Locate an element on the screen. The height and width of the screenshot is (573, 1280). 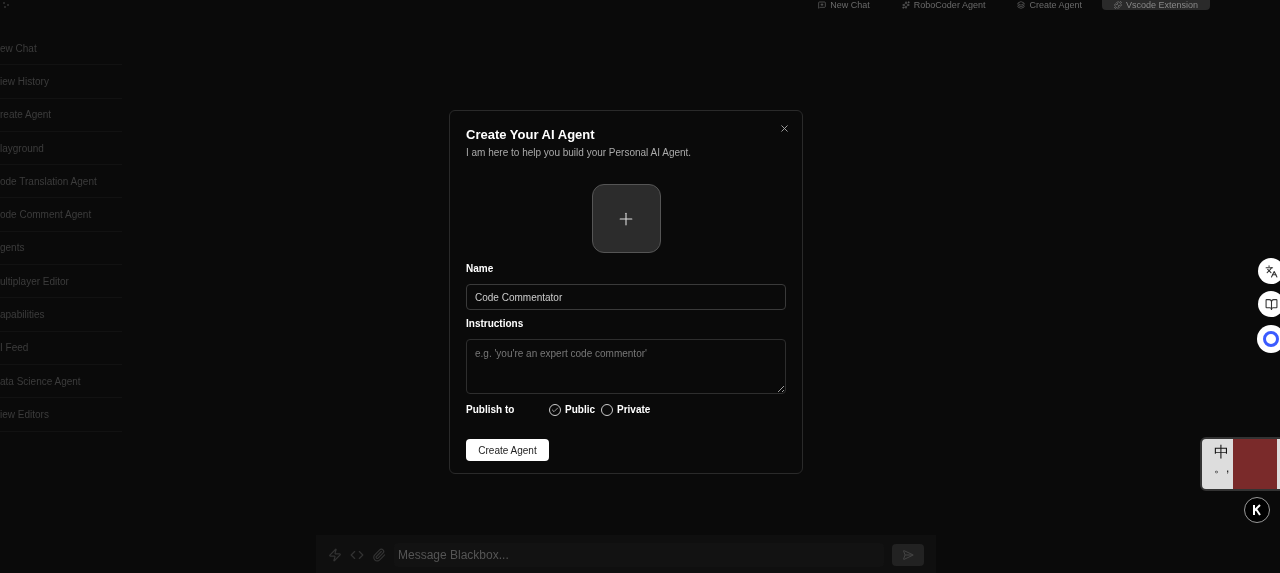
top-nav-button: Create Agent is located at coordinates (1049, 5).